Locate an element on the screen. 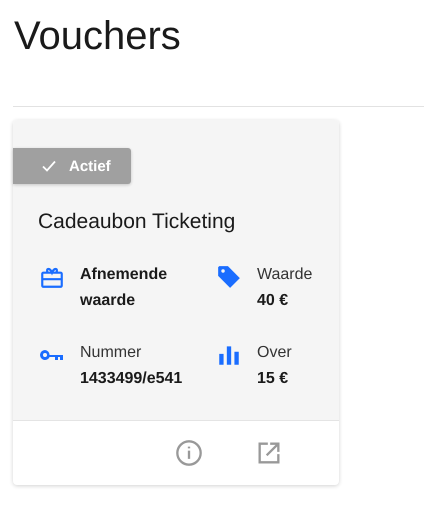 This screenshot has width=424, height=508. voucher-name: Cadeaubon Ticketing is located at coordinates (136, 221).